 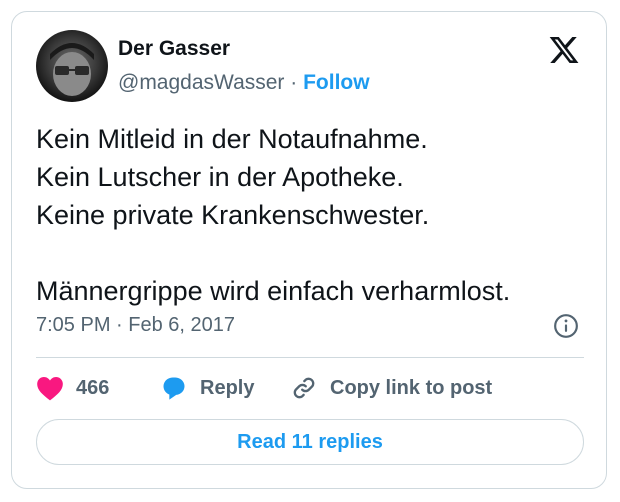 I want to click on author-handle-row: @magdasWasser · Follow, so click(x=244, y=83).